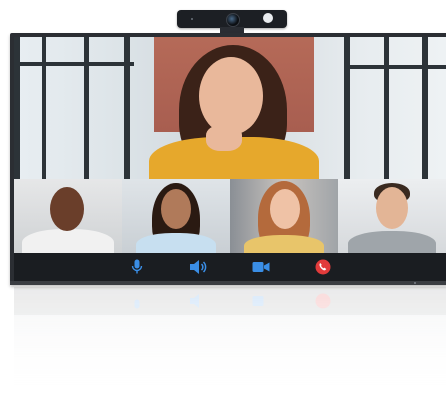 The width and height of the screenshot is (446, 397). I want to click on video-camera-icon, so click(261, 267).